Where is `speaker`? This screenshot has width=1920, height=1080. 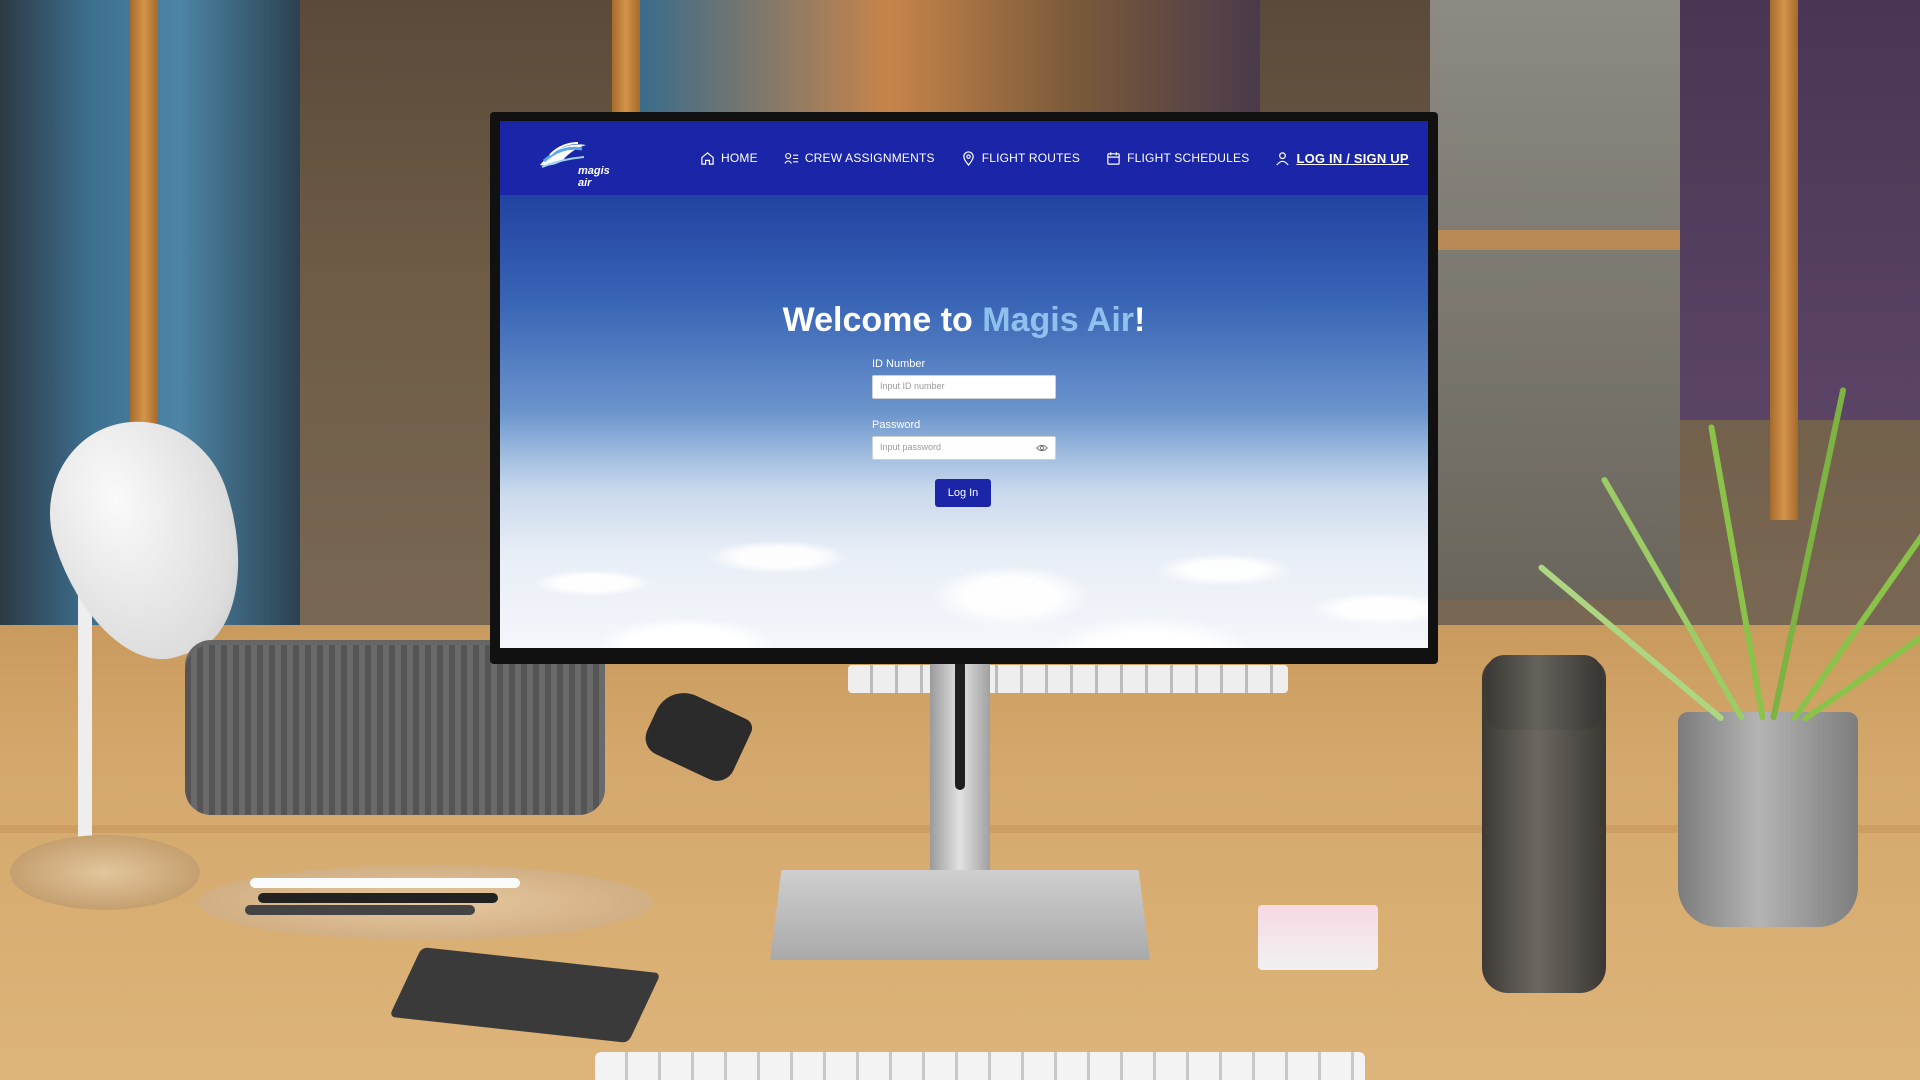 speaker is located at coordinates (395, 730).